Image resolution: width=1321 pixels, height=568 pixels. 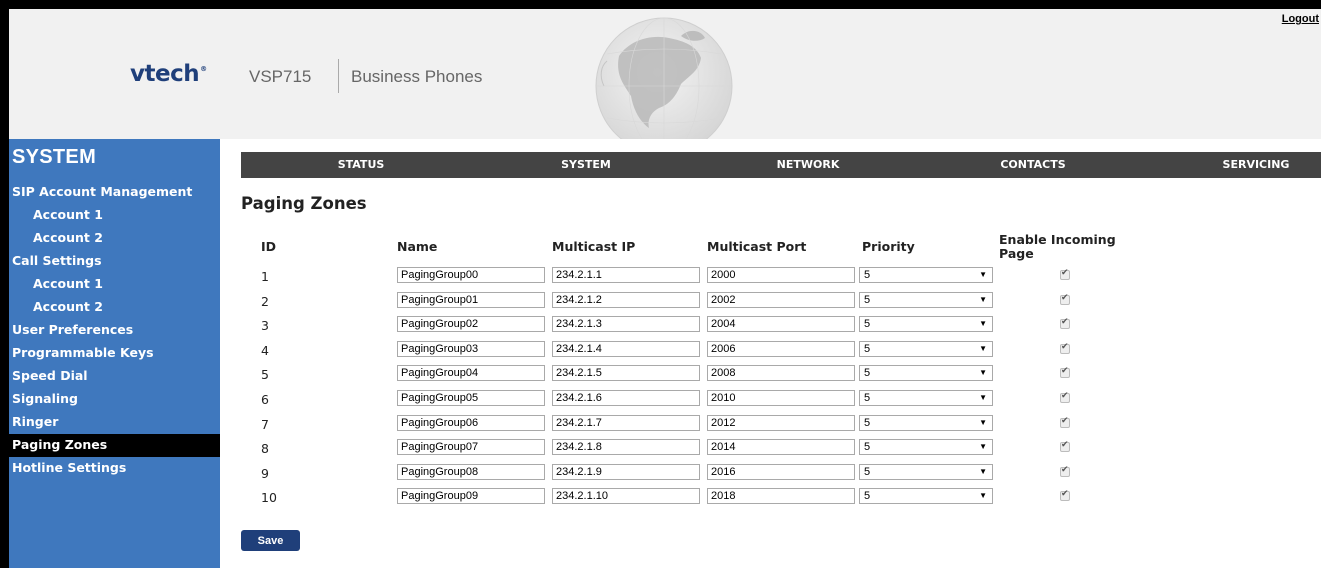 What do you see at coordinates (114, 215) in the screenshot?
I see `sidebar-item-account-1: Account 1` at bounding box center [114, 215].